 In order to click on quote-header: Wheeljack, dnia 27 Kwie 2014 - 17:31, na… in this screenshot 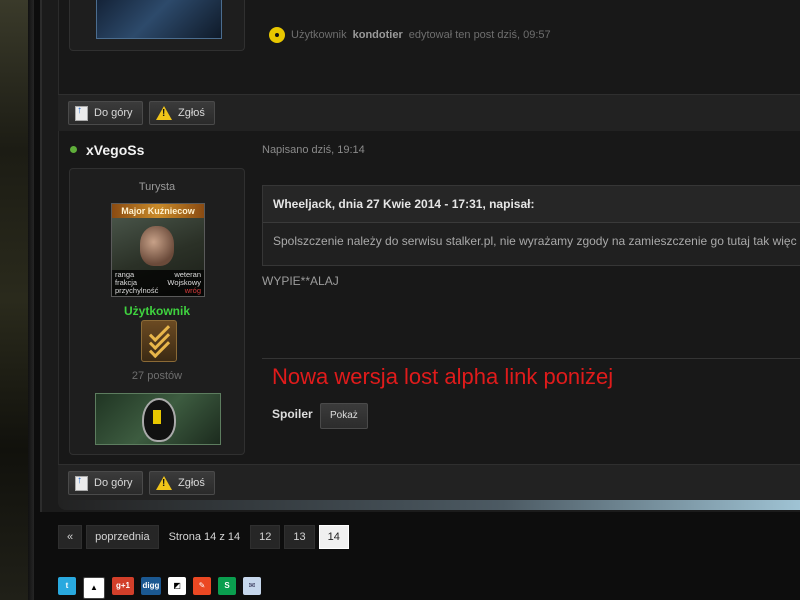, I will do `click(531, 204)`.